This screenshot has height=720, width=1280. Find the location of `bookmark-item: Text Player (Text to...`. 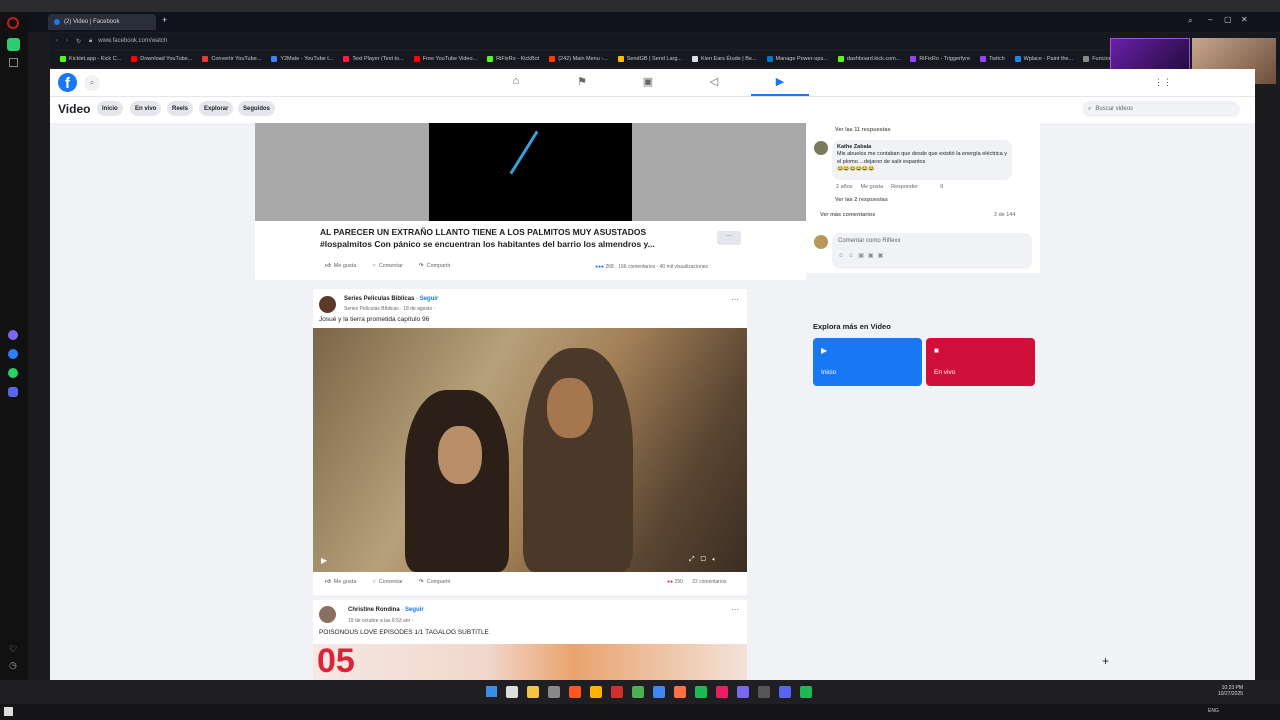

bookmark-item: Text Player (Text to... is located at coordinates (373, 59).